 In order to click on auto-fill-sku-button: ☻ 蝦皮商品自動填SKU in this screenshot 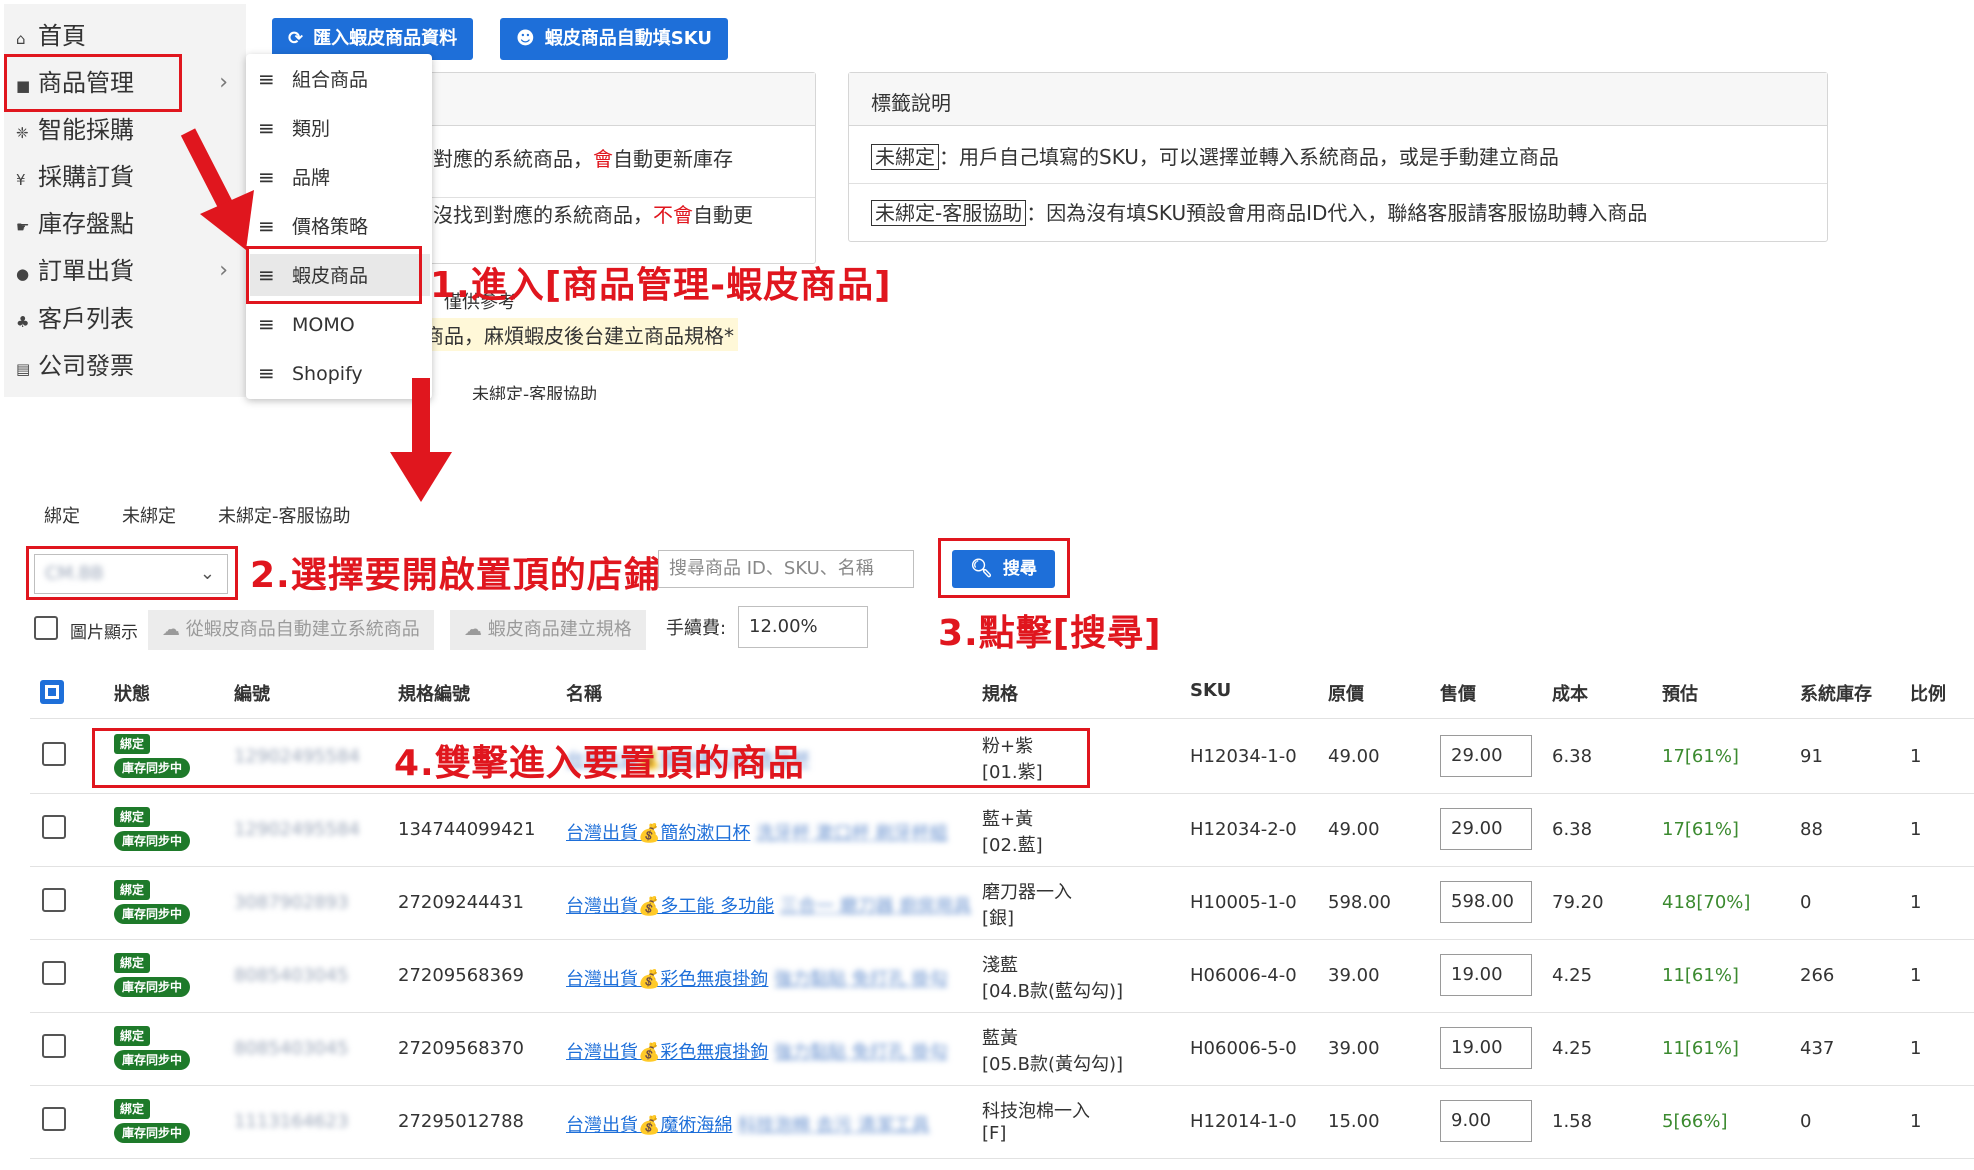, I will do `click(614, 39)`.